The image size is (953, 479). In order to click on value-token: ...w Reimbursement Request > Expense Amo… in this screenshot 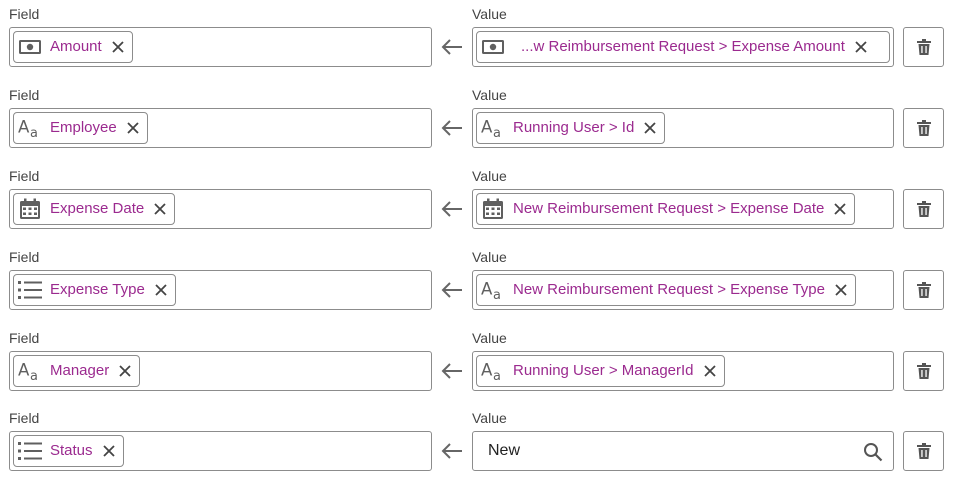, I will do `click(683, 47)`.